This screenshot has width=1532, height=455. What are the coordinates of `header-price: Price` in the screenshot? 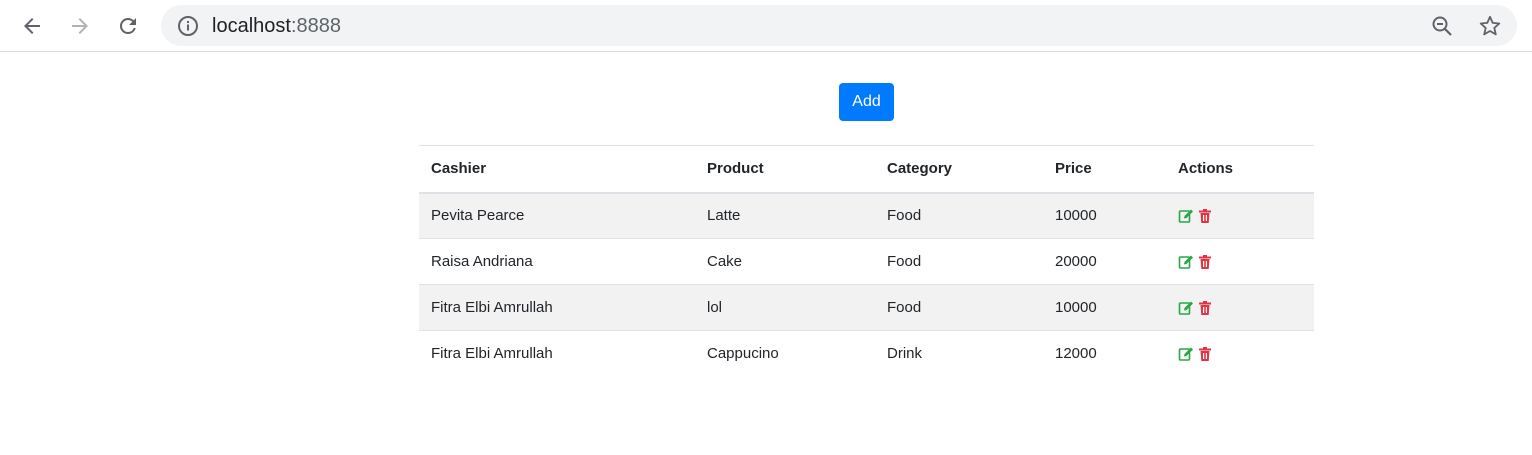 It's located at (1104, 169).